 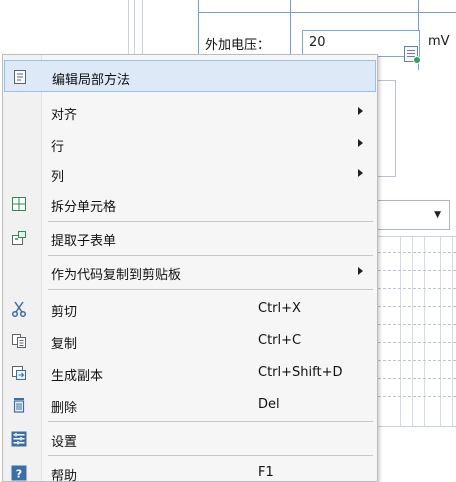 I want to click on settings-icon, so click(x=19, y=439).